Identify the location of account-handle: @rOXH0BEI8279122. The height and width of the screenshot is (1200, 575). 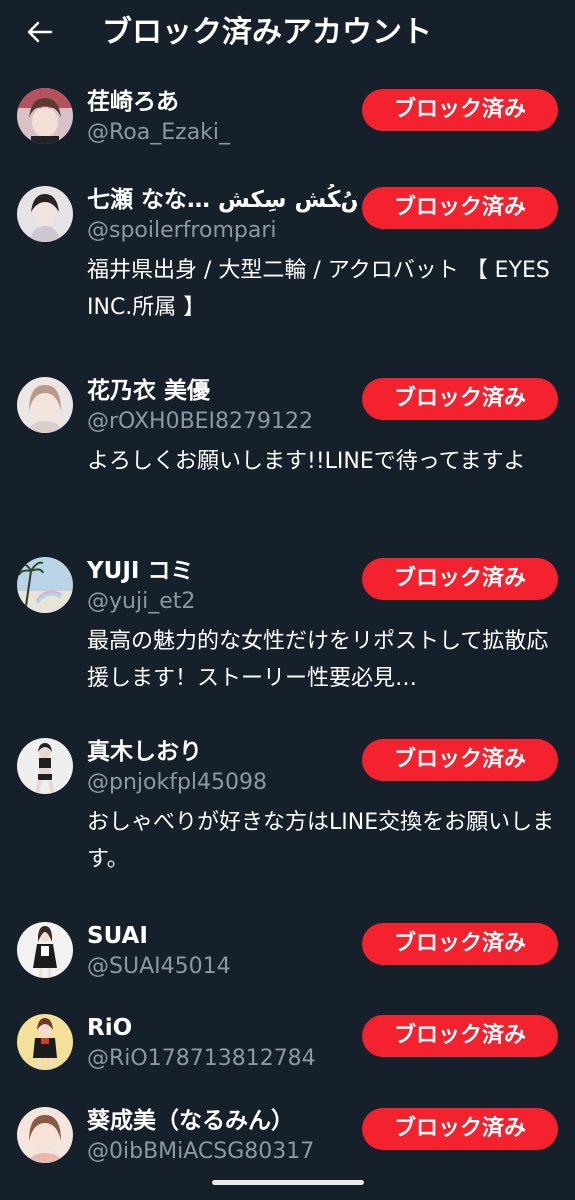
(200, 421).